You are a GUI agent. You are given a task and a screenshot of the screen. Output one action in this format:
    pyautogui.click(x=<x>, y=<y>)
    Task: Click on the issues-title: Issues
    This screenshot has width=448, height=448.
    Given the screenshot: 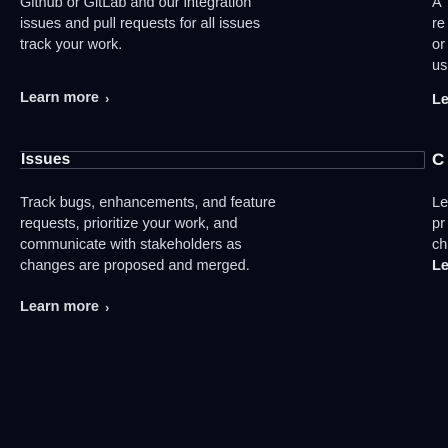 What is the action you would take?
    pyautogui.click(x=46, y=159)
    